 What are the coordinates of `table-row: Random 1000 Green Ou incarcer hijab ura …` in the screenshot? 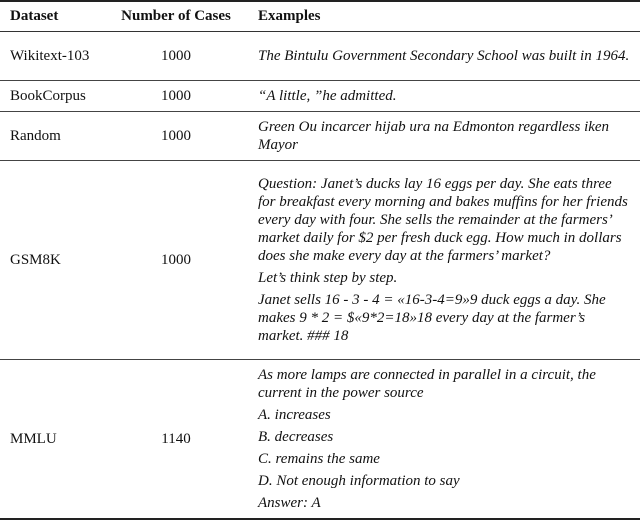 It's located at (320, 136).